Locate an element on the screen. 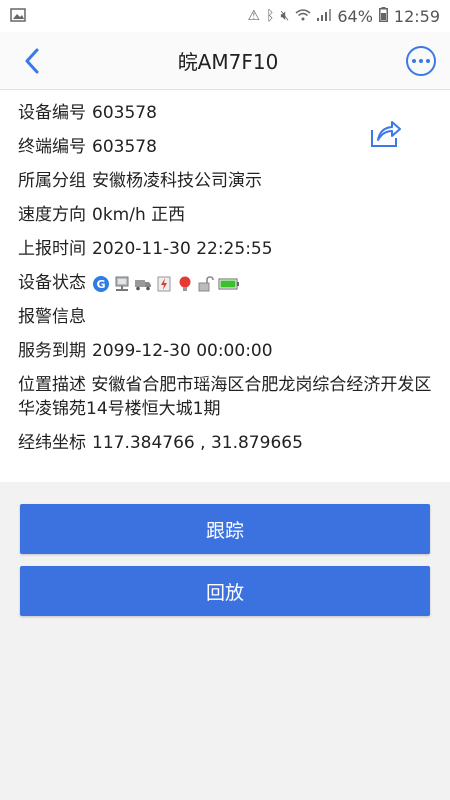  alarm-value is located at coordinates (262, 317).